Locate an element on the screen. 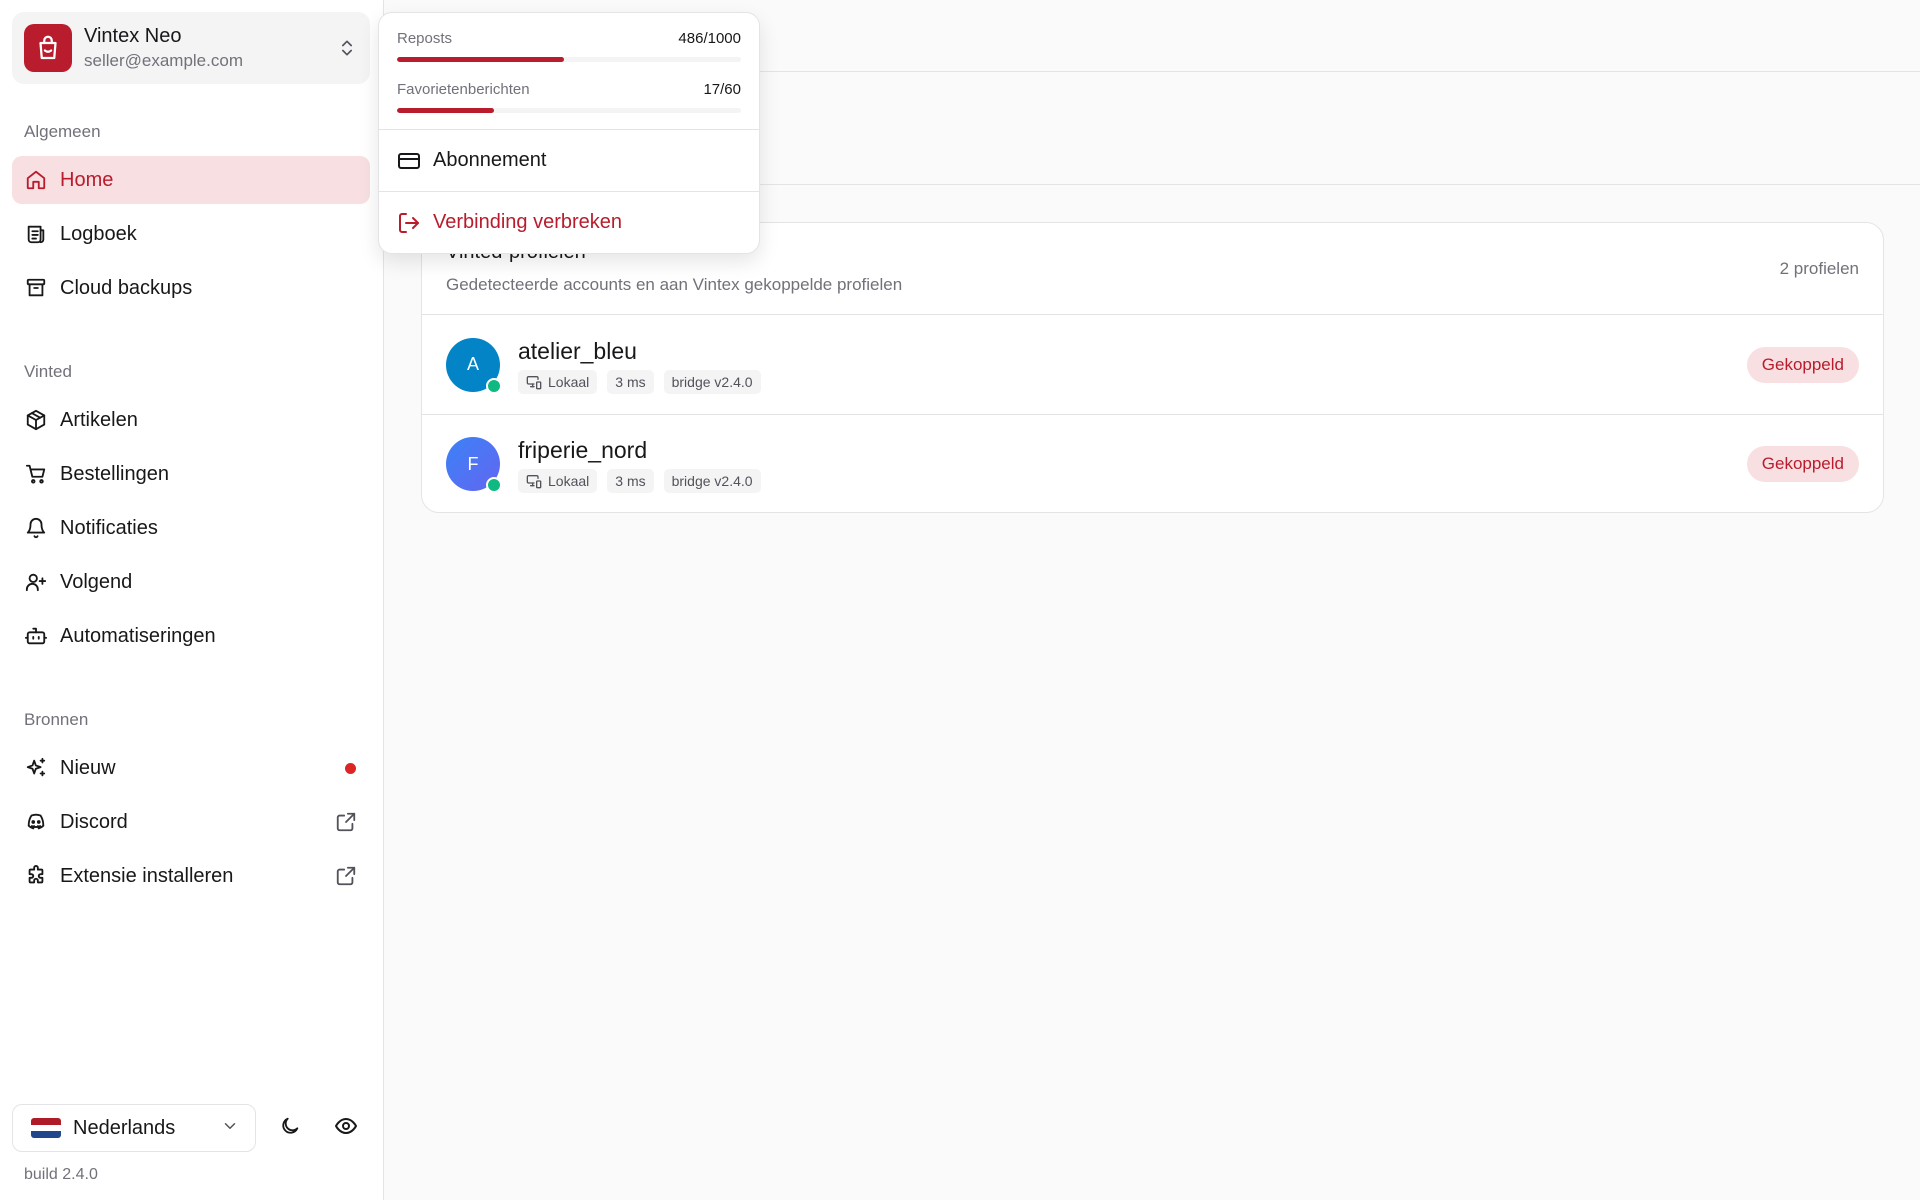 The image size is (1920, 1200). sparkles-icon is located at coordinates (36, 768).